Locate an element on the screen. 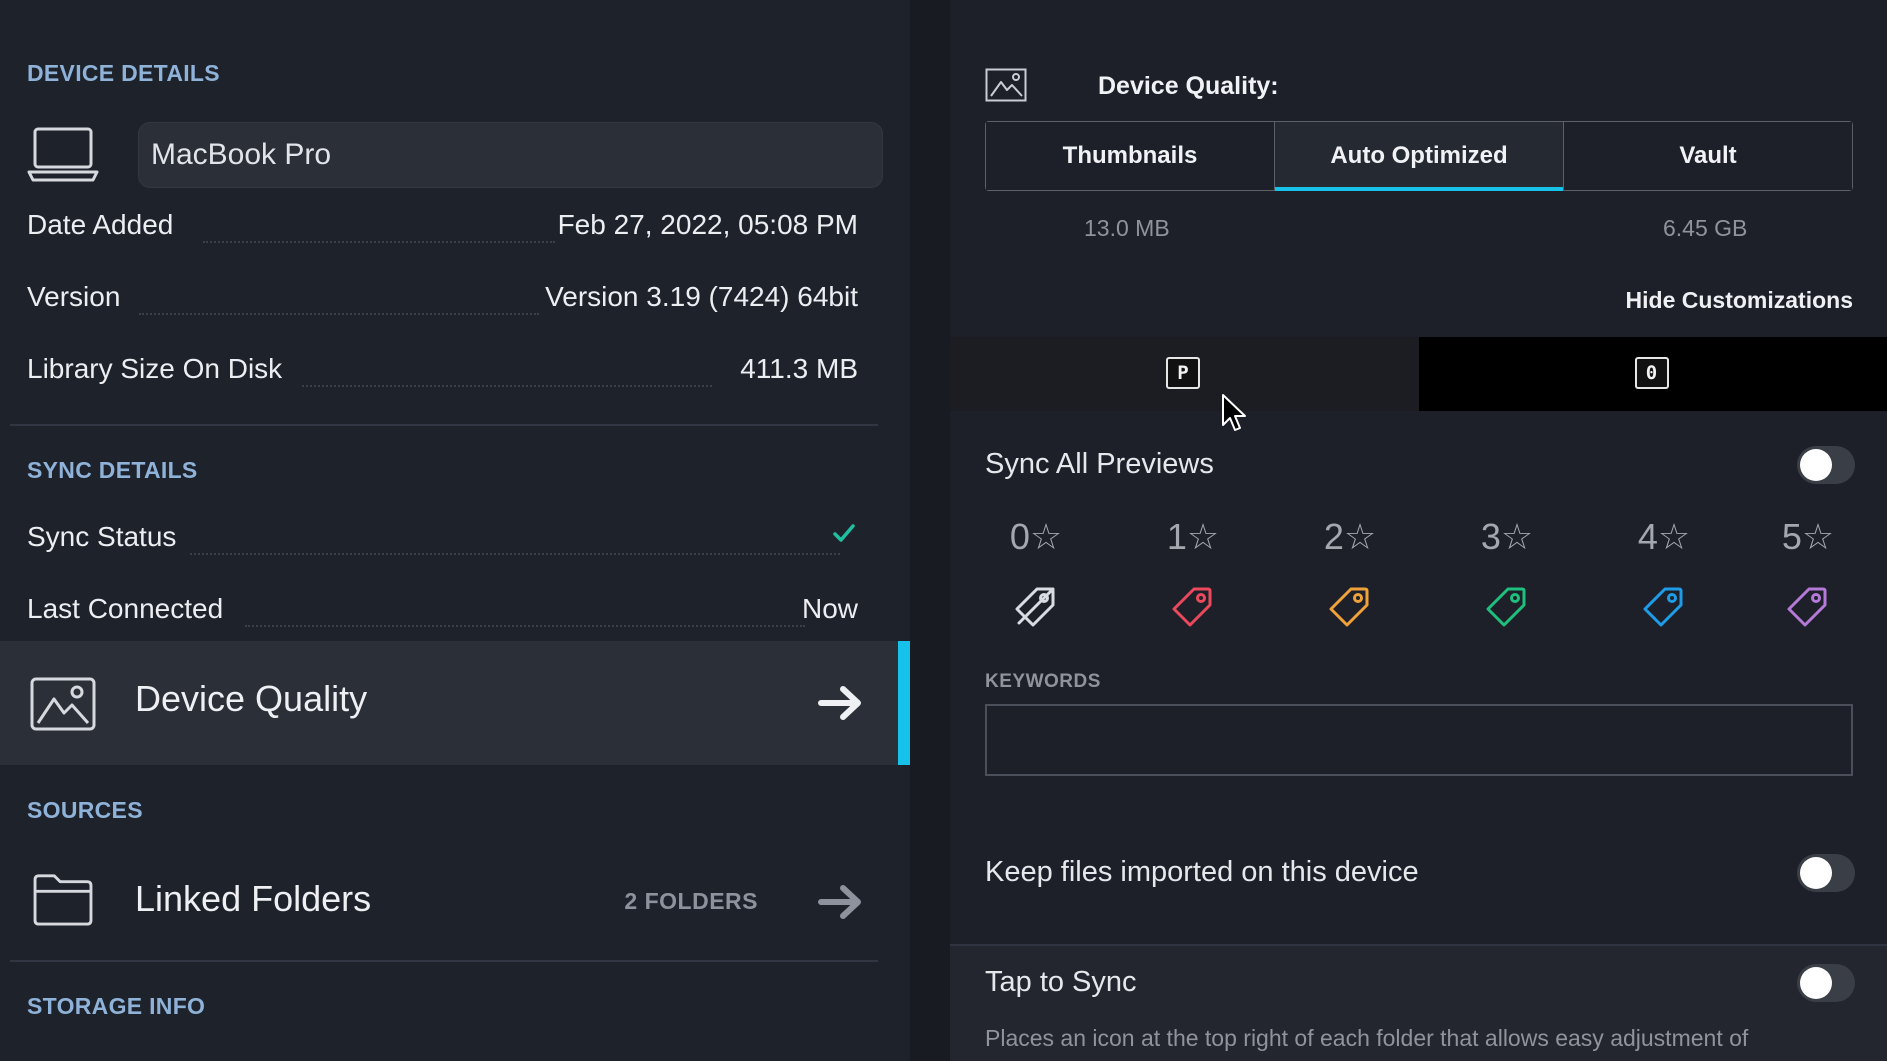 The image size is (1887, 1061). zero-shortcut-cell: 0 is located at coordinates (1652, 374).